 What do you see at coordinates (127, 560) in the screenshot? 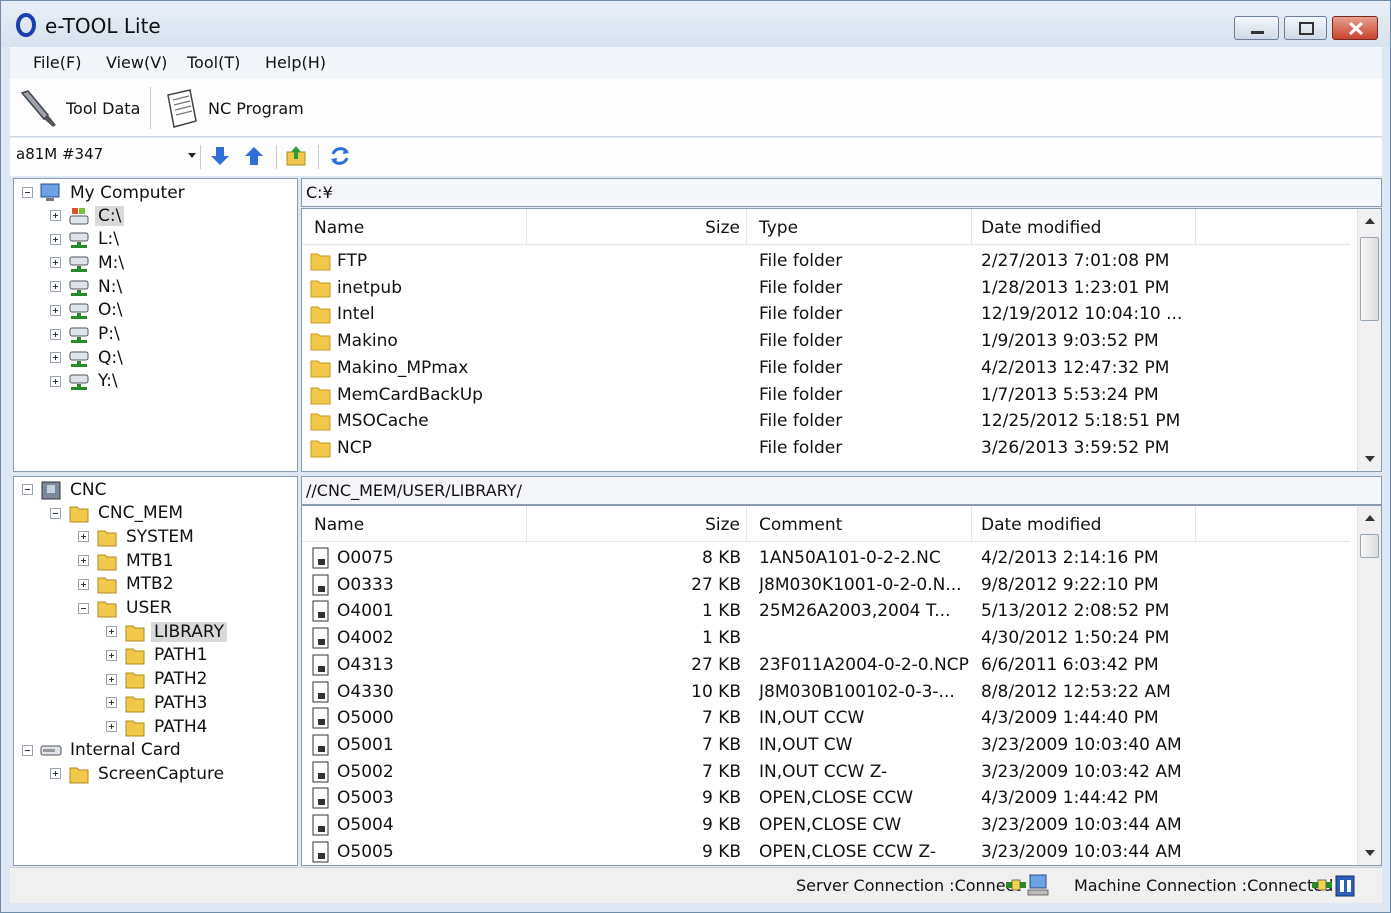
I see `tree-item-mtb1: MTB1` at bounding box center [127, 560].